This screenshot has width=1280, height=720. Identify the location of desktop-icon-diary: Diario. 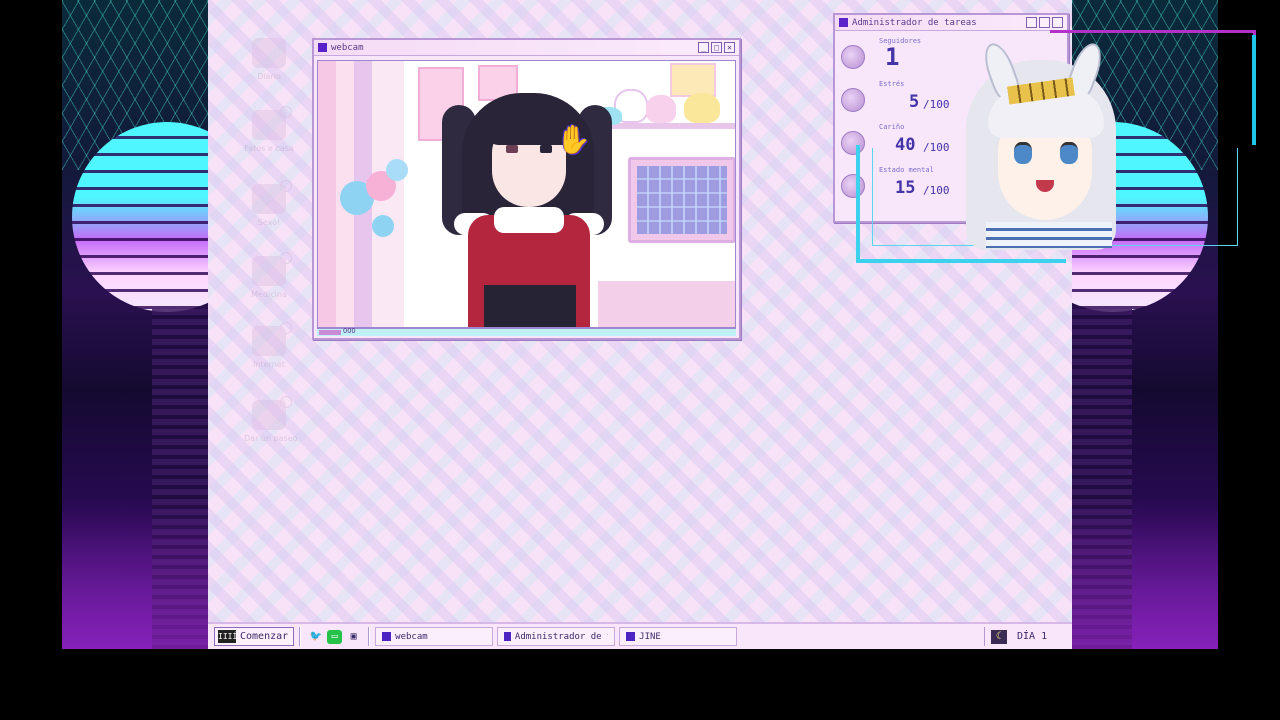
(269, 59).